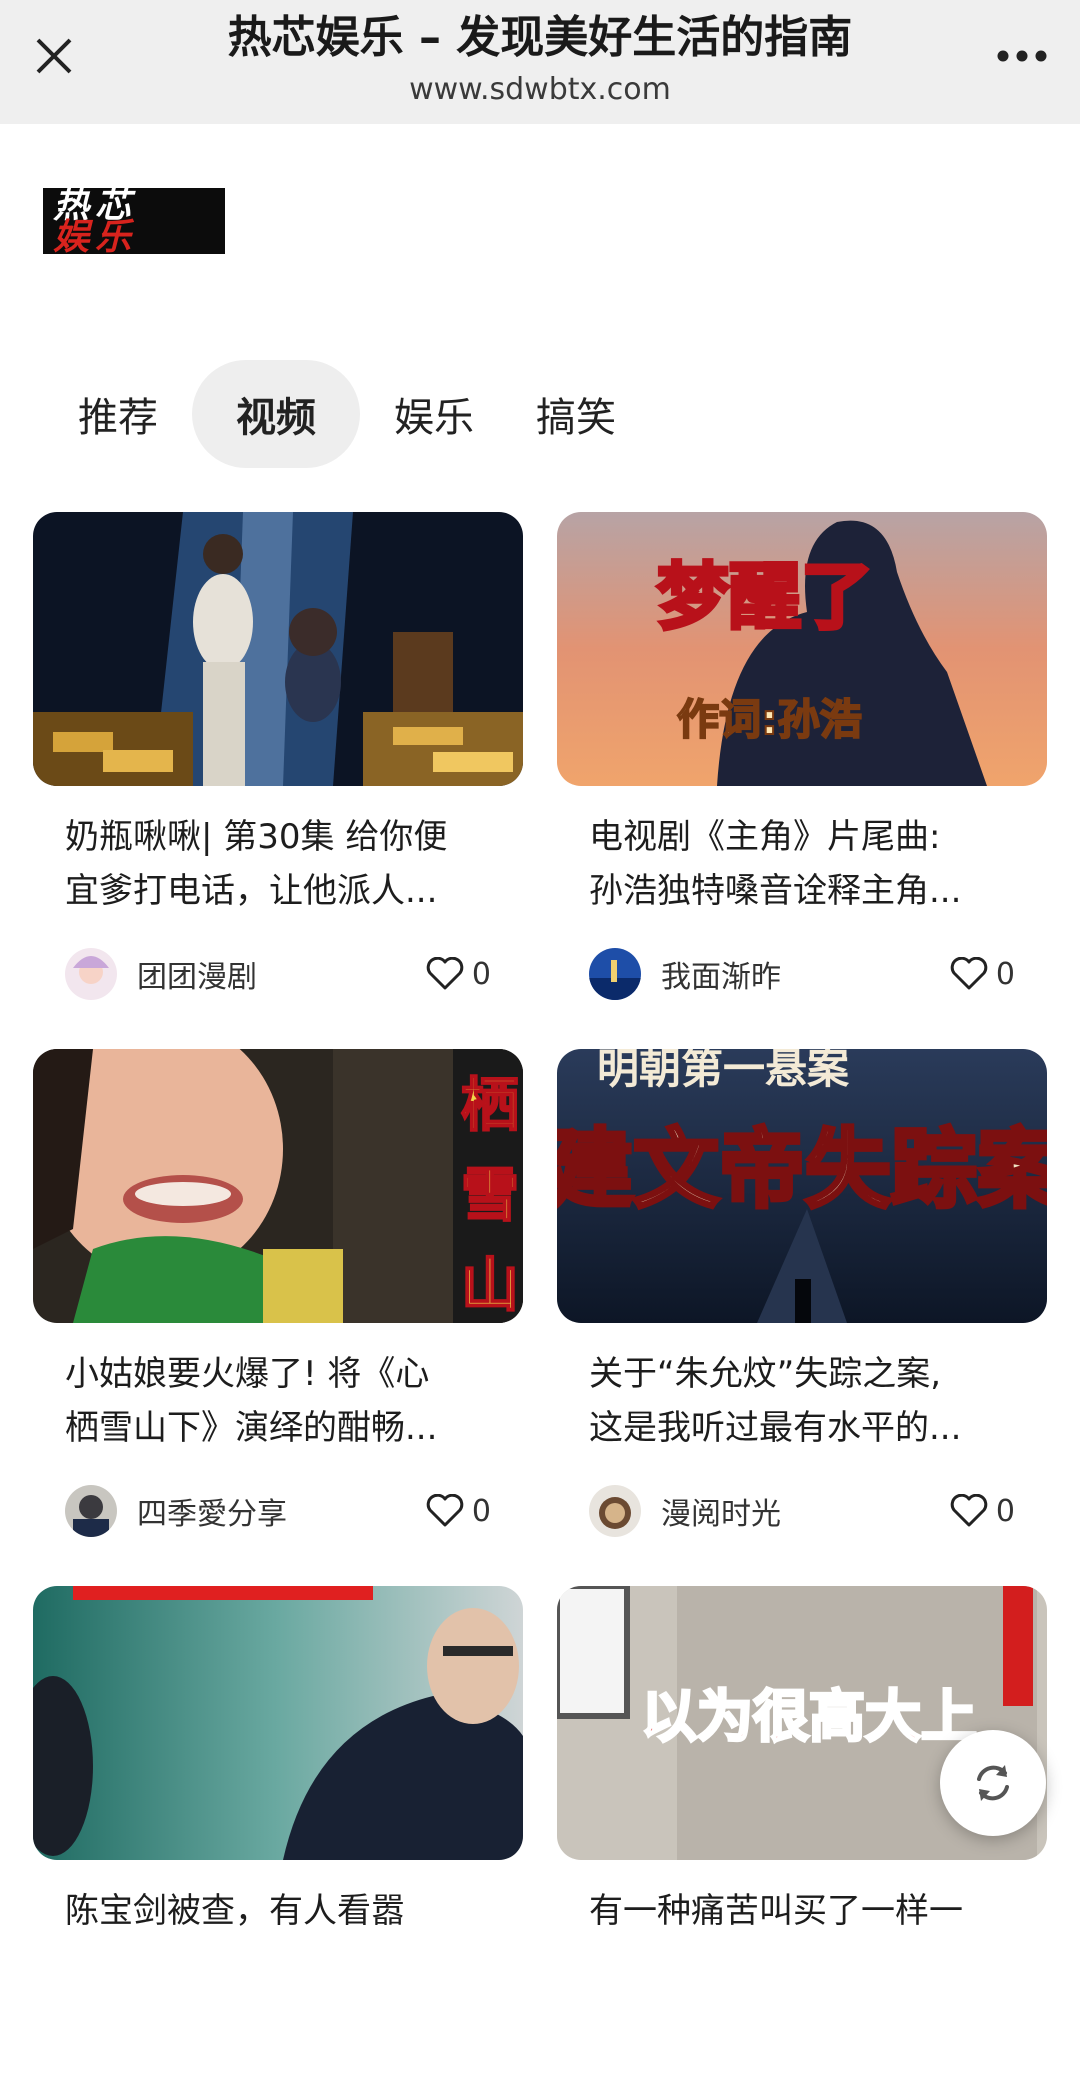  What do you see at coordinates (490, 1105) in the screenshot?
I see `svg-text: 栖` at bounding box center [490, 1105].